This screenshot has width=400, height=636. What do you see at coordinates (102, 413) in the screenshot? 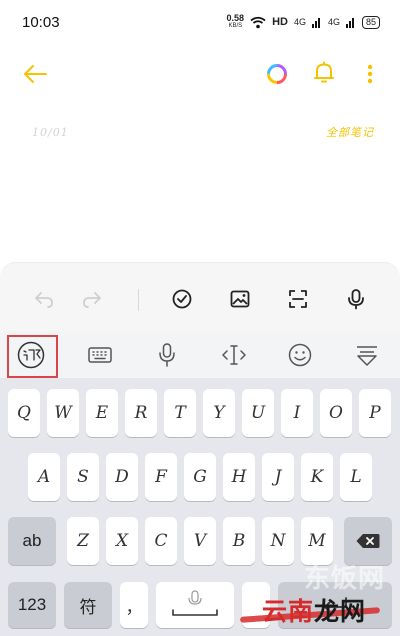
I see `key-e: E` at bounding box center [102, 413].